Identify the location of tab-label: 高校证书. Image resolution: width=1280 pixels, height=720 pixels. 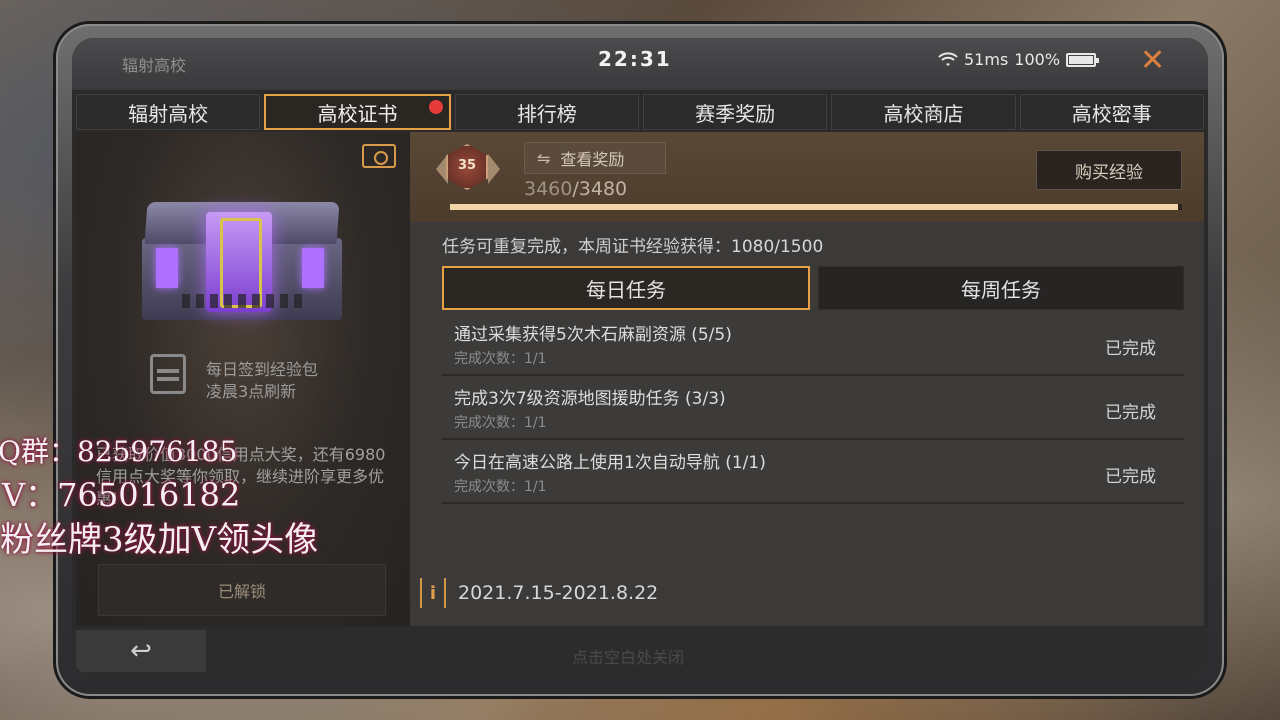
(357, 113).